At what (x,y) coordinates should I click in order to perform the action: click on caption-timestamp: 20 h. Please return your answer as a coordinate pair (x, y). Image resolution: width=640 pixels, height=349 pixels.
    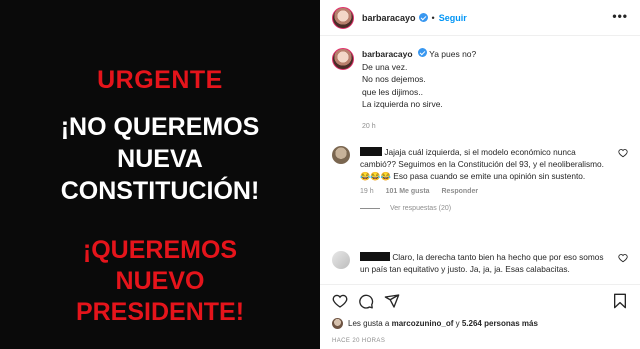
    Looking at the image, I should click on (495, 127).